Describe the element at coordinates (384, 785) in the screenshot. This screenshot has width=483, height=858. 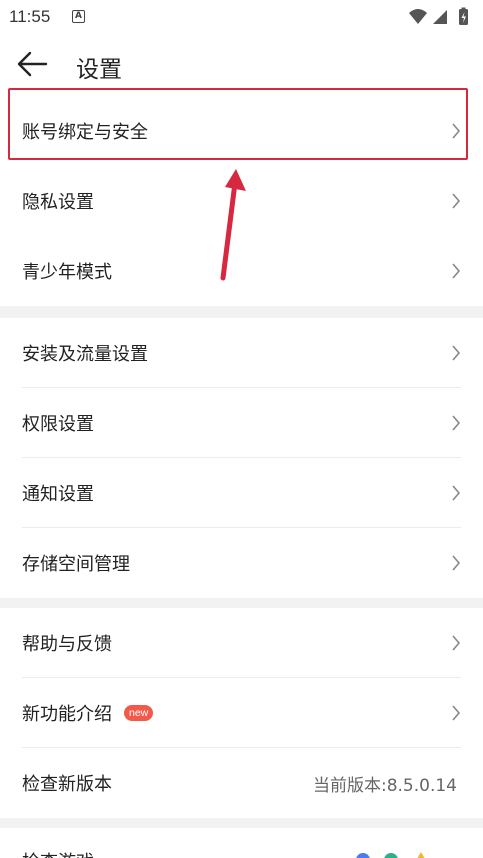
I see `current-version: 当前版本:8.5.0.14` at that location.